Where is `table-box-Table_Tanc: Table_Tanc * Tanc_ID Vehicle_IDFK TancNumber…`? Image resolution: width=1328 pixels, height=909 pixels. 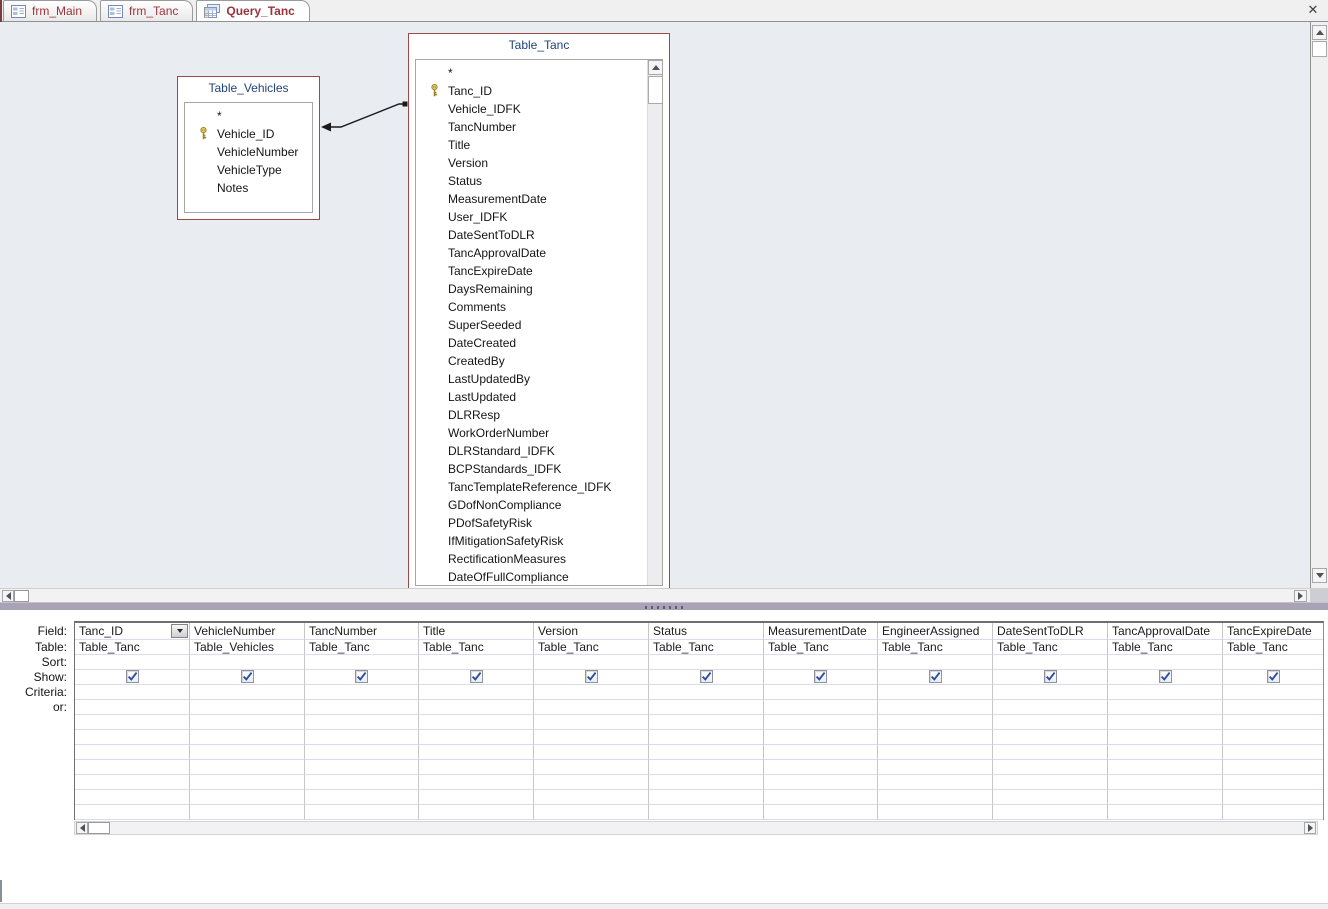 table-box-Table_Tanc: Table_Tanc * Tanc_ID Vehicle_IDFK TancNumber… is located at coordinates (539, 310).